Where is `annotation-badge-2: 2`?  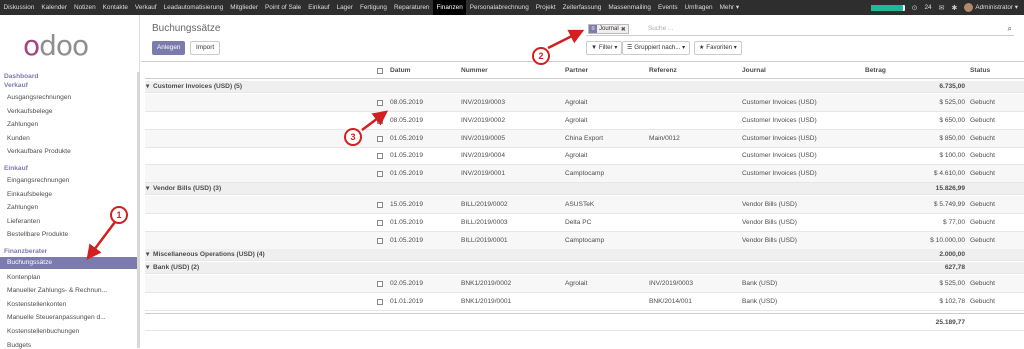
annotation-badge-2: 2 is located at coordinates (541, 56).